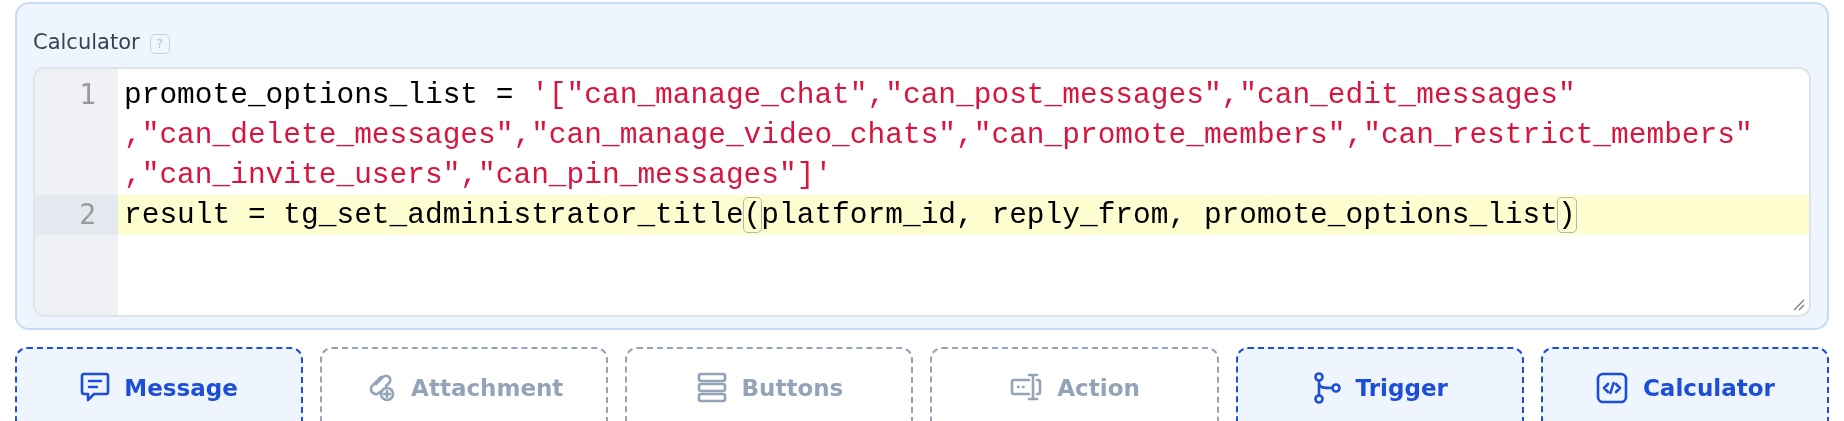 The width and height of the screenshot is (1844, 421). Describe the element at coordinates (850, 215) in the screenshot. I see `code-line: result = tg_set_administrator_title(platform_id, reply_from, promote_options_list)` at that location.